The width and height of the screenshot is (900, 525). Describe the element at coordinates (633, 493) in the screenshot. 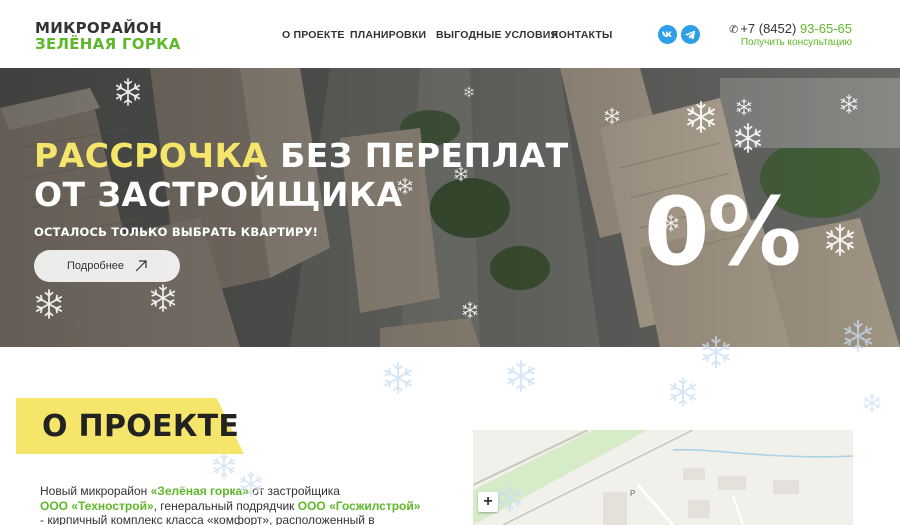

I see `map-label: Р` at that location.